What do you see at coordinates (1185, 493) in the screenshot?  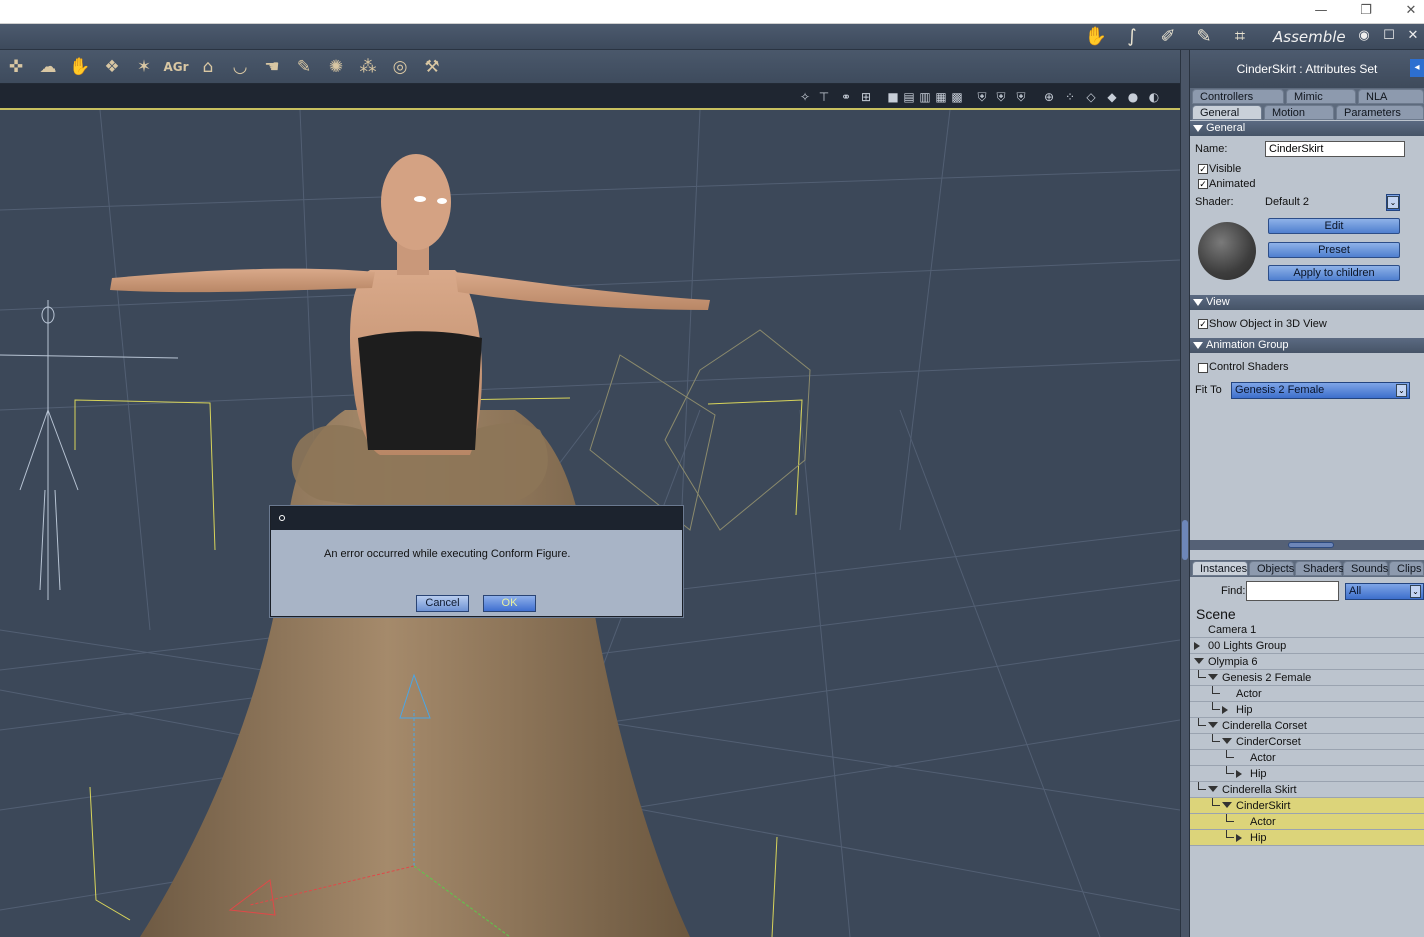 I see `panel-splitter` at bounding box center [1185, 493].